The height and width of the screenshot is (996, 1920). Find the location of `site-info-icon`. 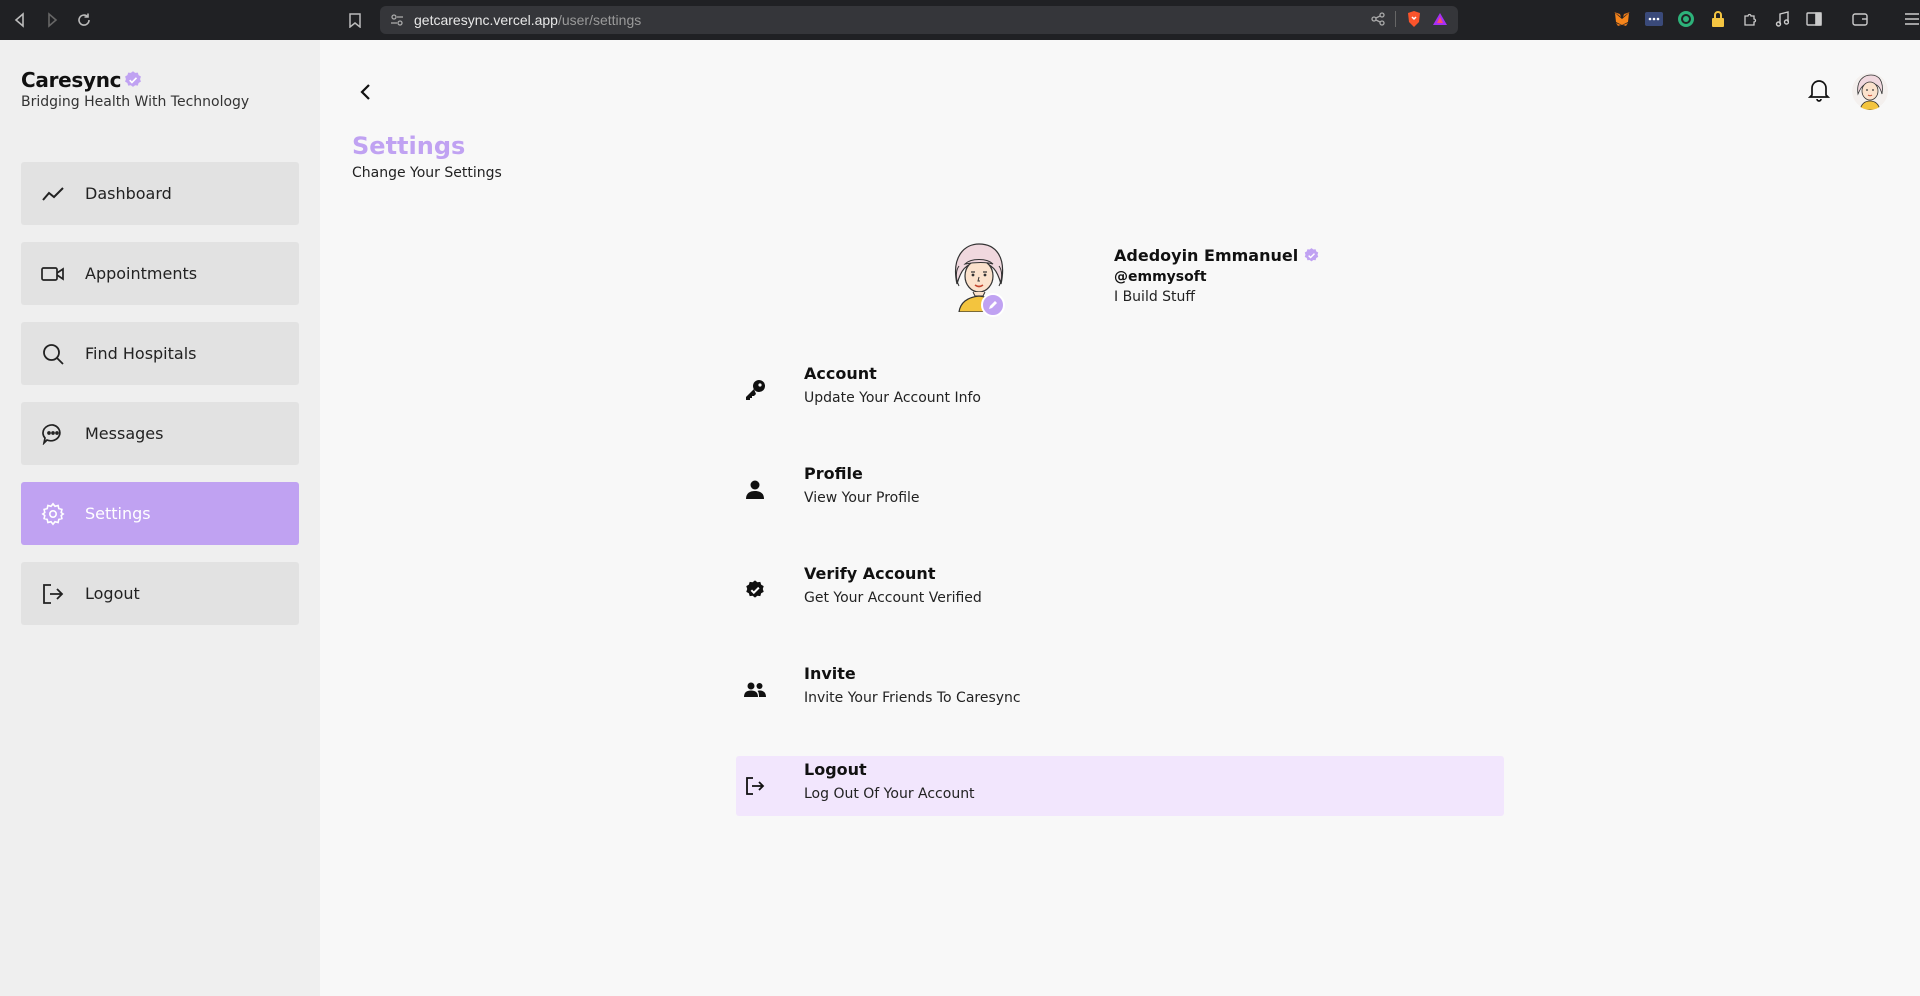

site-info-icon is located at coordinates (397, 20).